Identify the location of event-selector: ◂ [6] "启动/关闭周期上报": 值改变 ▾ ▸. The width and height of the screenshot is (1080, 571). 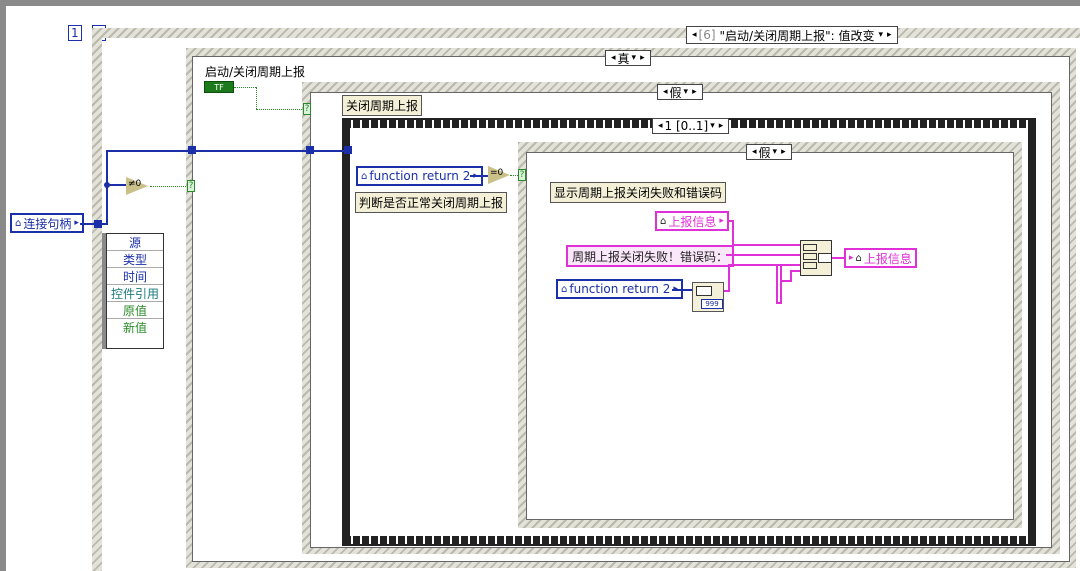
(792, 35).